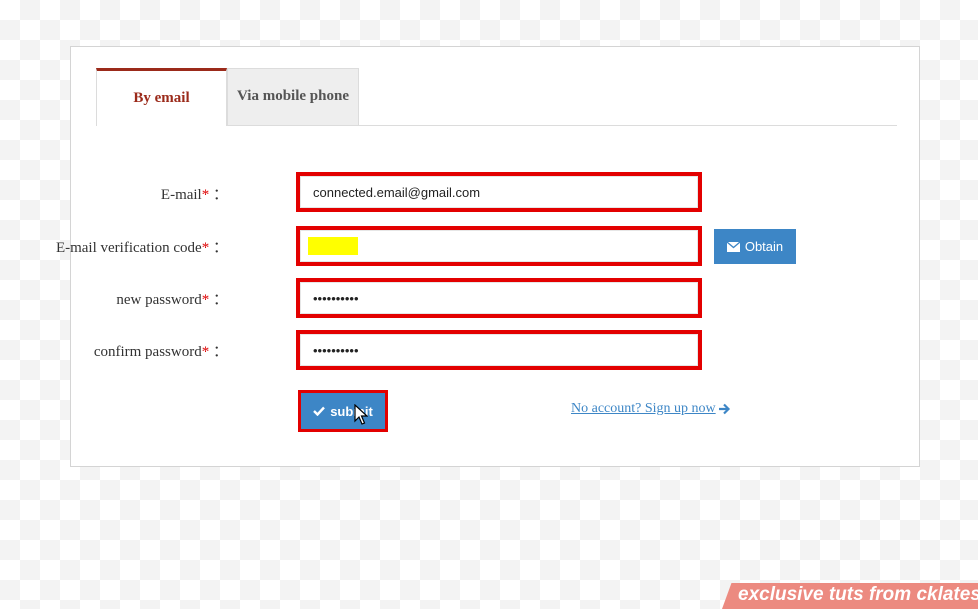  I want to click on confirm-password-field-highlight, so click(499, 350).